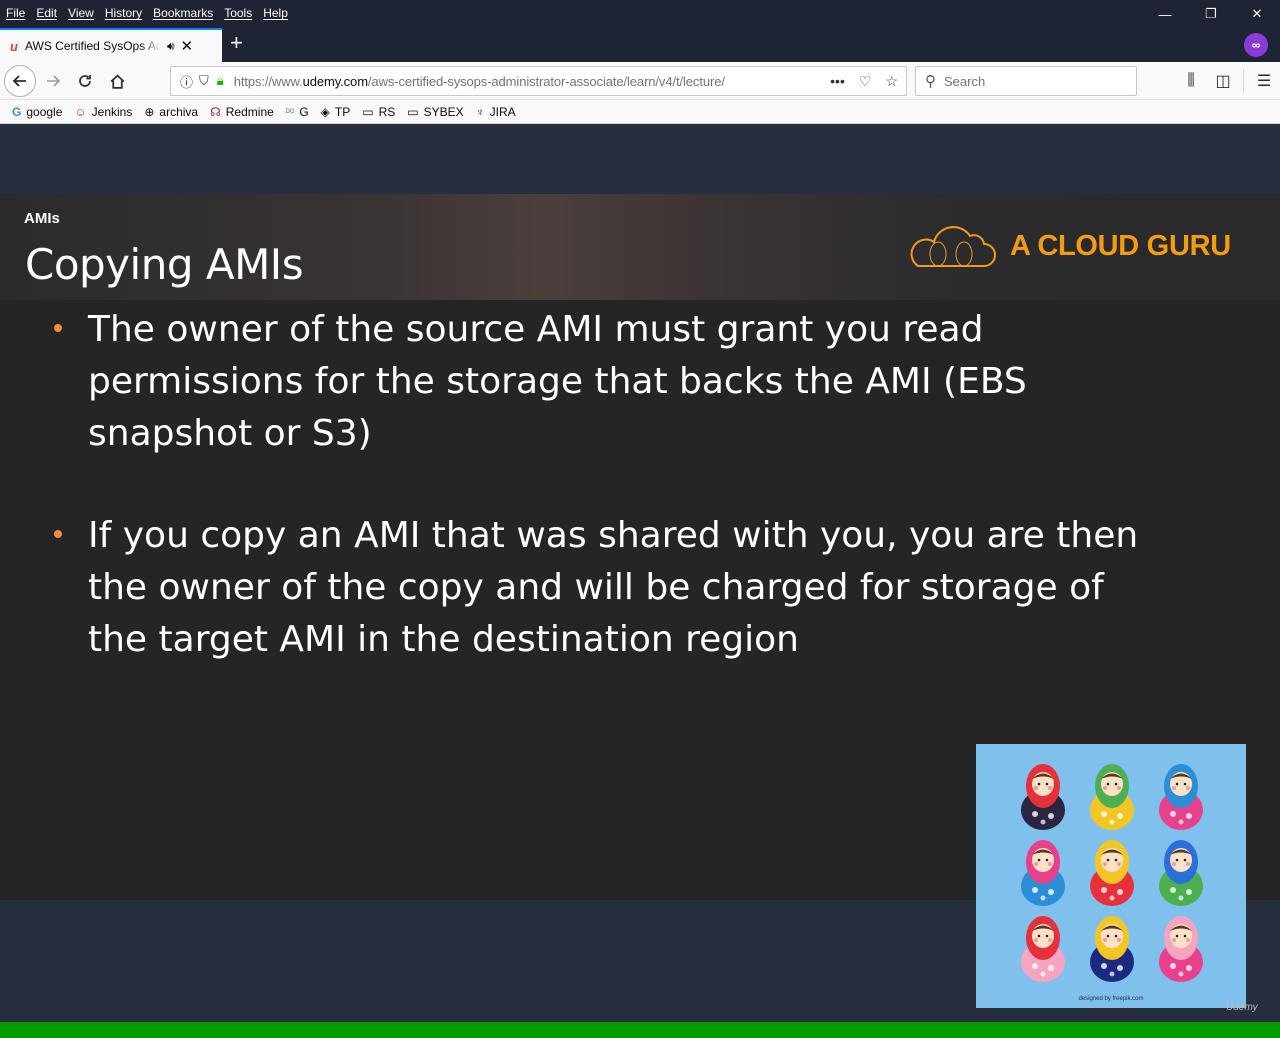  Describe the element at coordinates (42, 218) in the screenshot. I see `slide-section-label: AMIs` at that location.